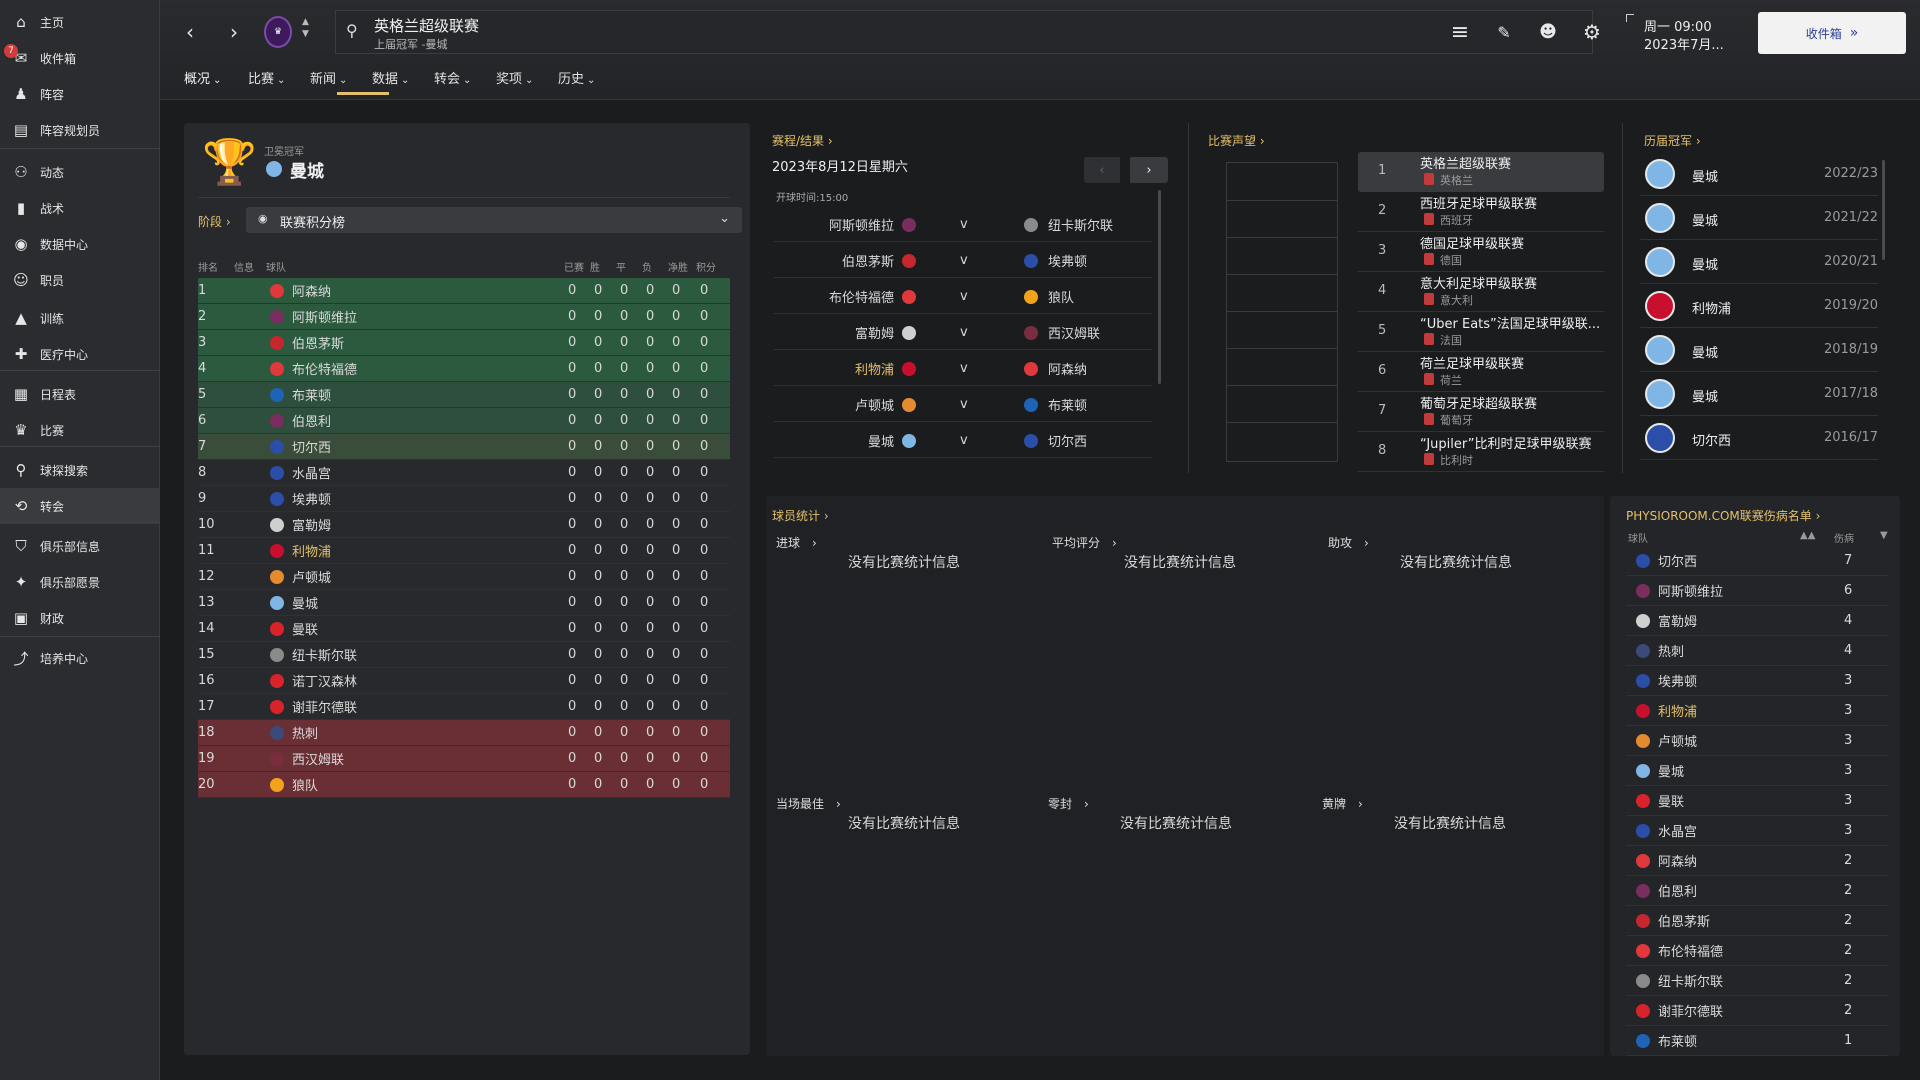 The image size is (1920, 1080). Describe the element at coordinates (1677, 830) in the screenshot. I see `injury-team: 水晶宫` at that location.